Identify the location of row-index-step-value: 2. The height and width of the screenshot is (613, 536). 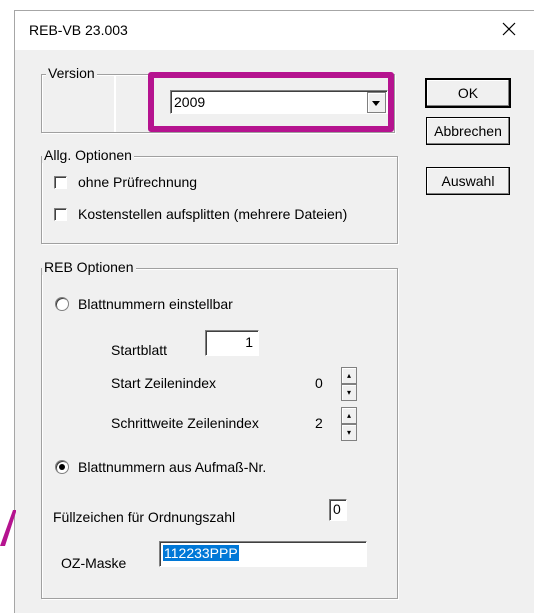
(319, 423).